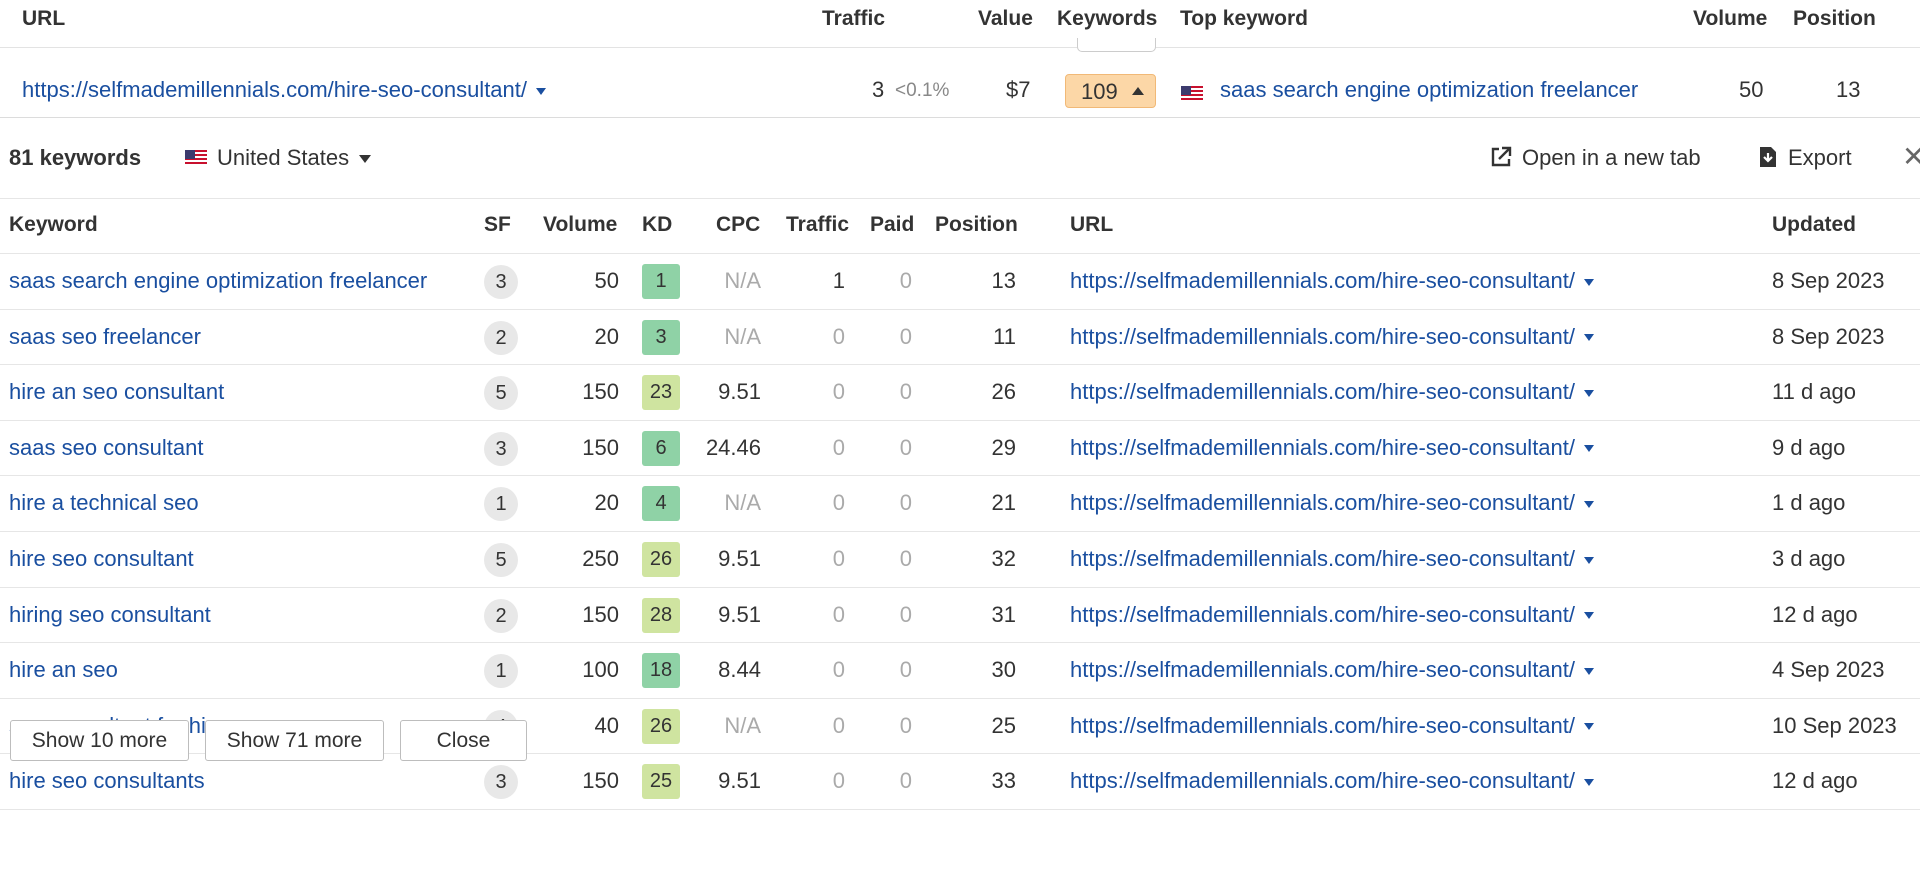 The height and width of the screenshot is (890, 1920). Describe the element at coordinates (116, 392) in the screenshot. I see `keyword-link: hire an seo consultant` at that location.